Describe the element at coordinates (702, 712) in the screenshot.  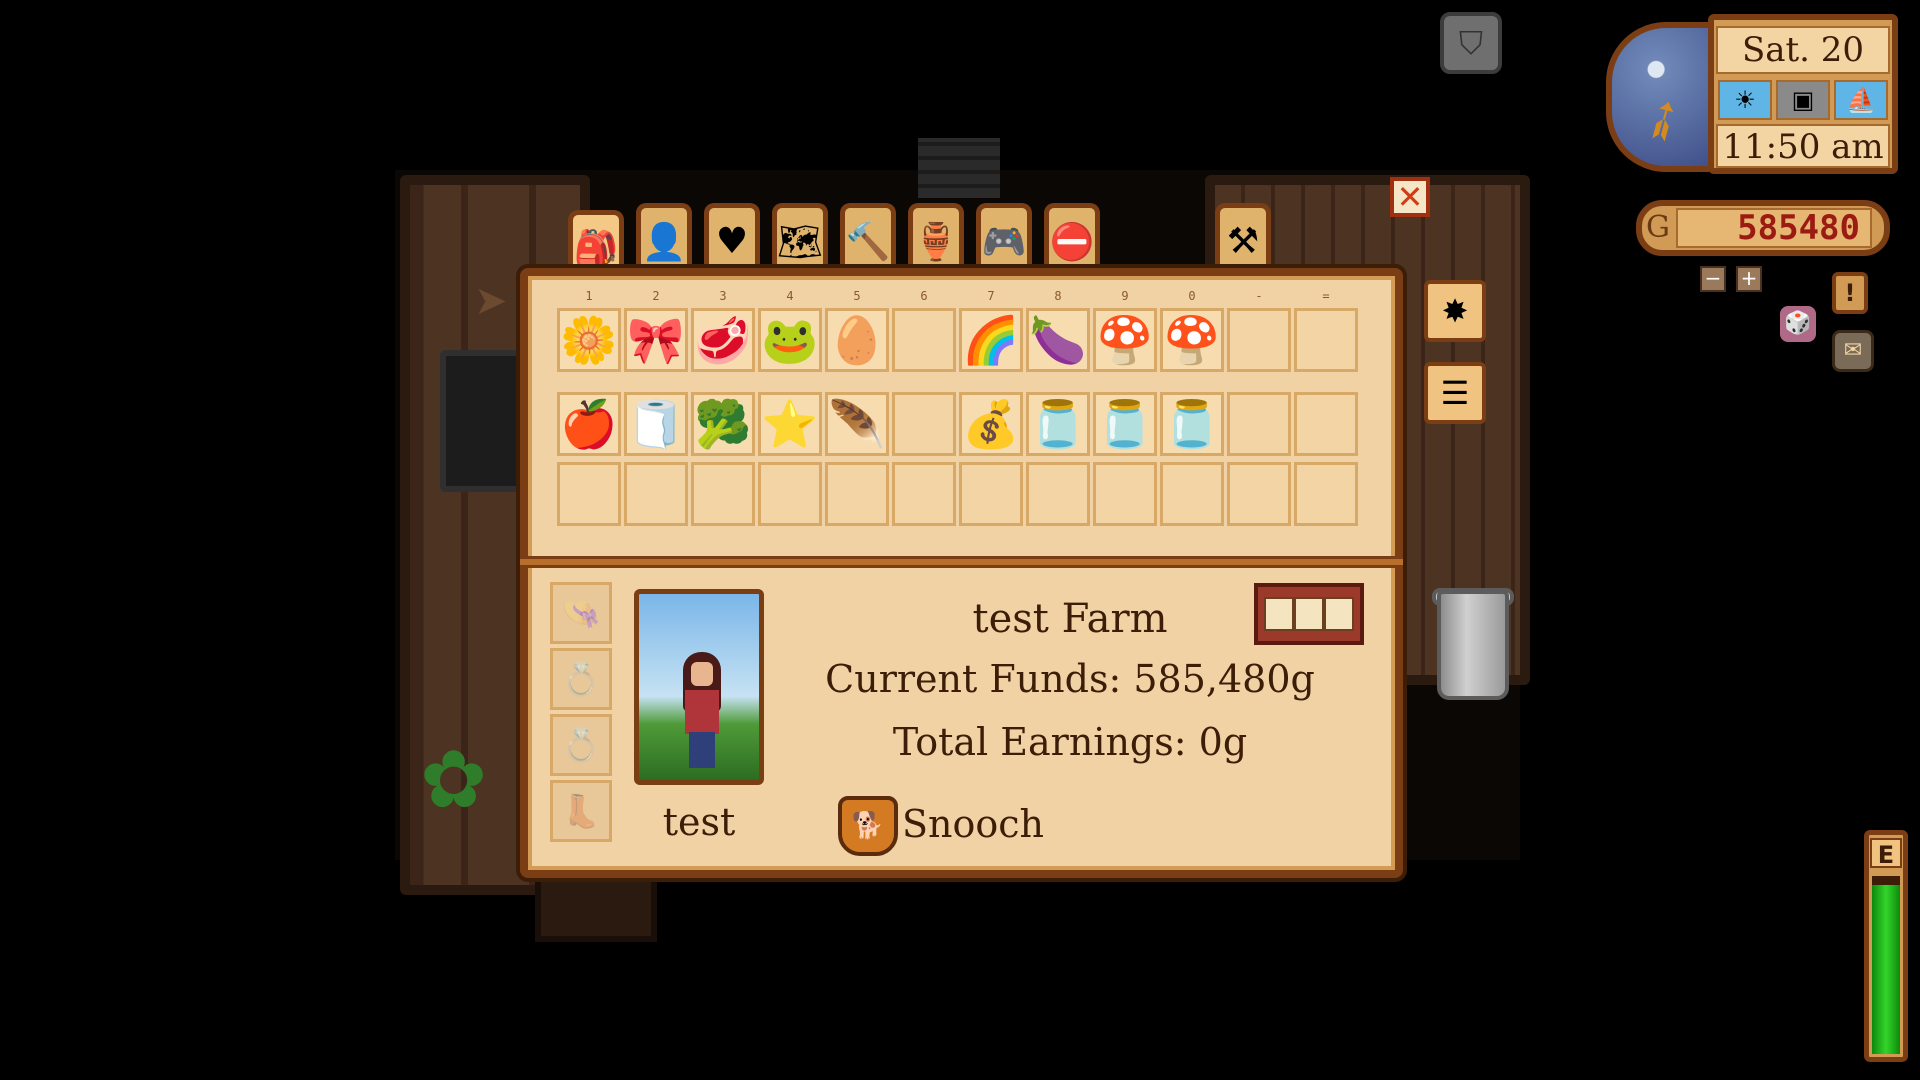
I see `player-sprite` at that location.